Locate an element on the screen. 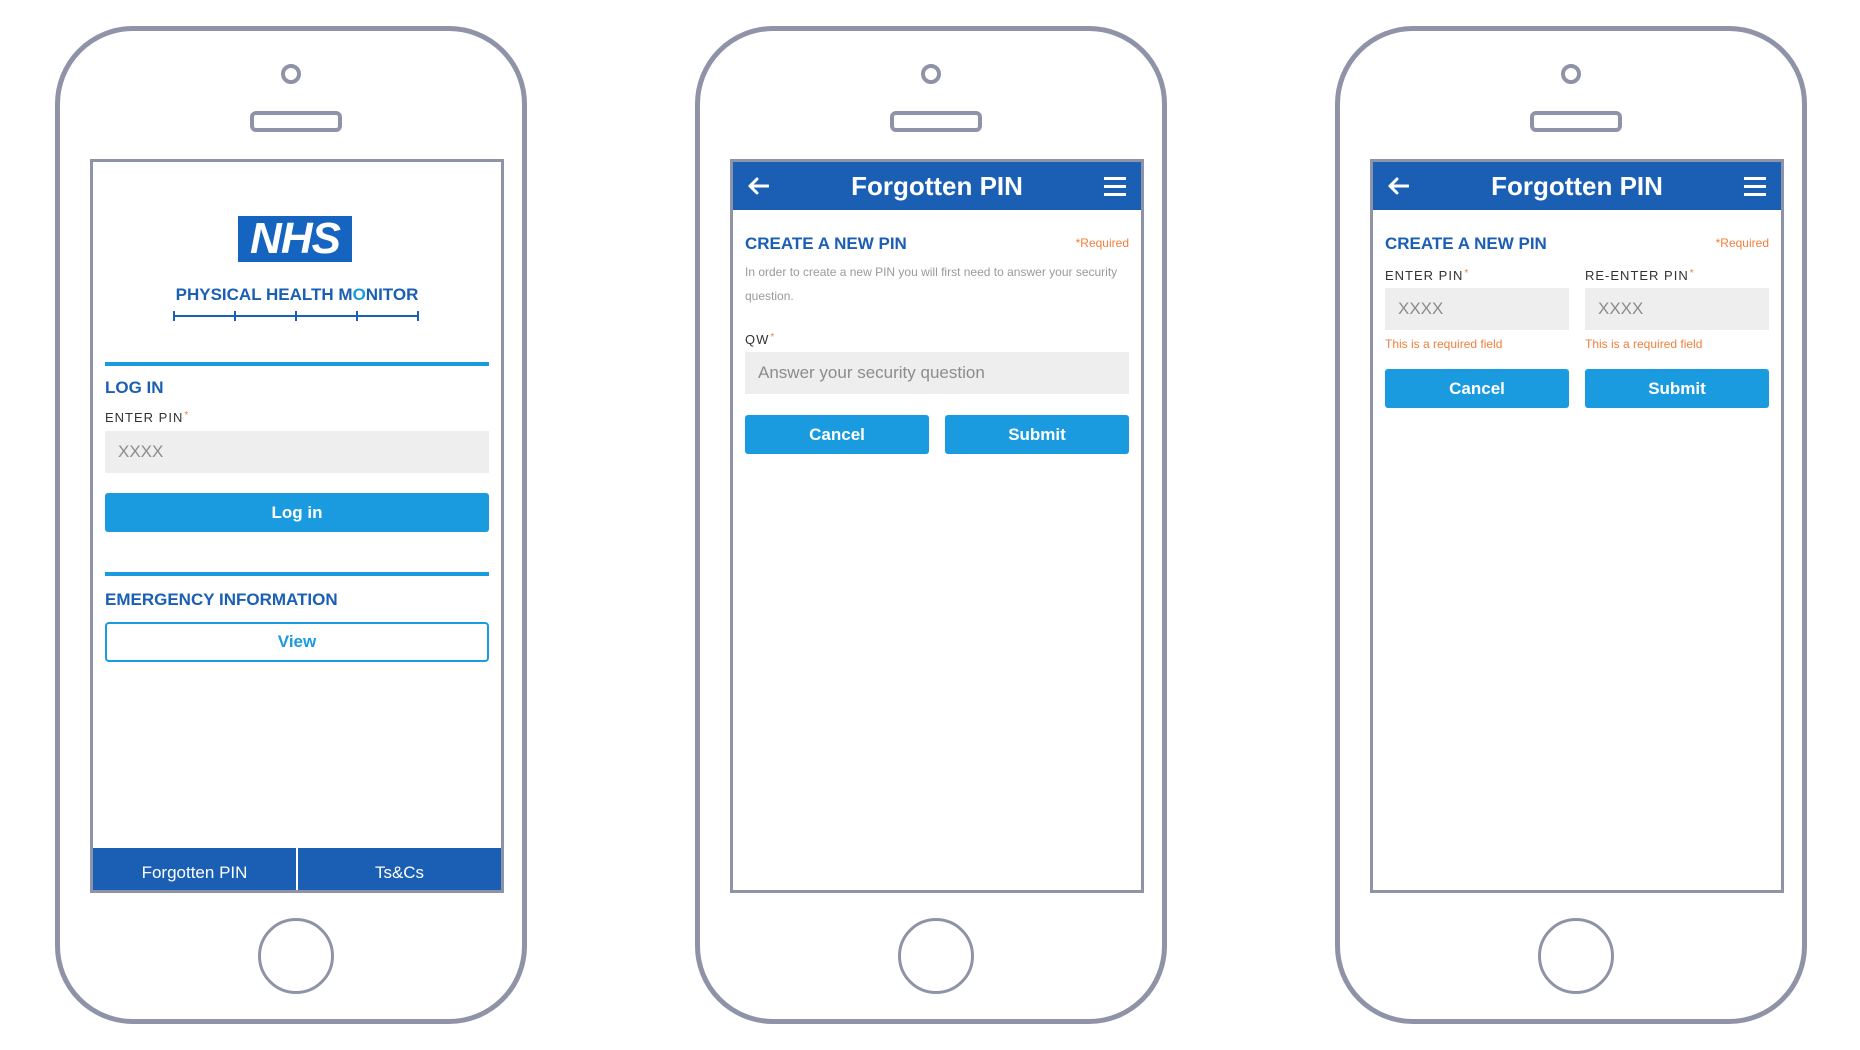 The image size is (1860, 1050). enter-pin-label-text: ENTER PIN is located at coordinates (1424, 275).